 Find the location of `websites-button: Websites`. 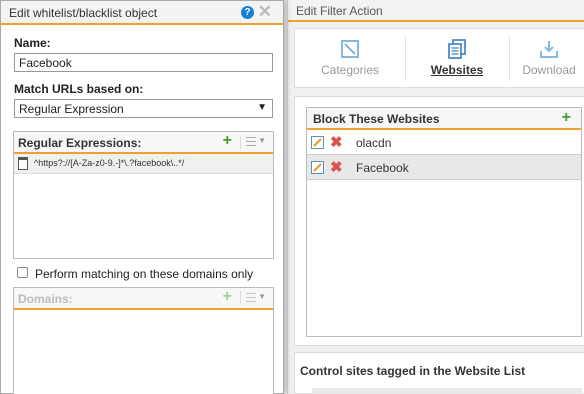

websites-button: Websites is located at coordinates (457, 59).